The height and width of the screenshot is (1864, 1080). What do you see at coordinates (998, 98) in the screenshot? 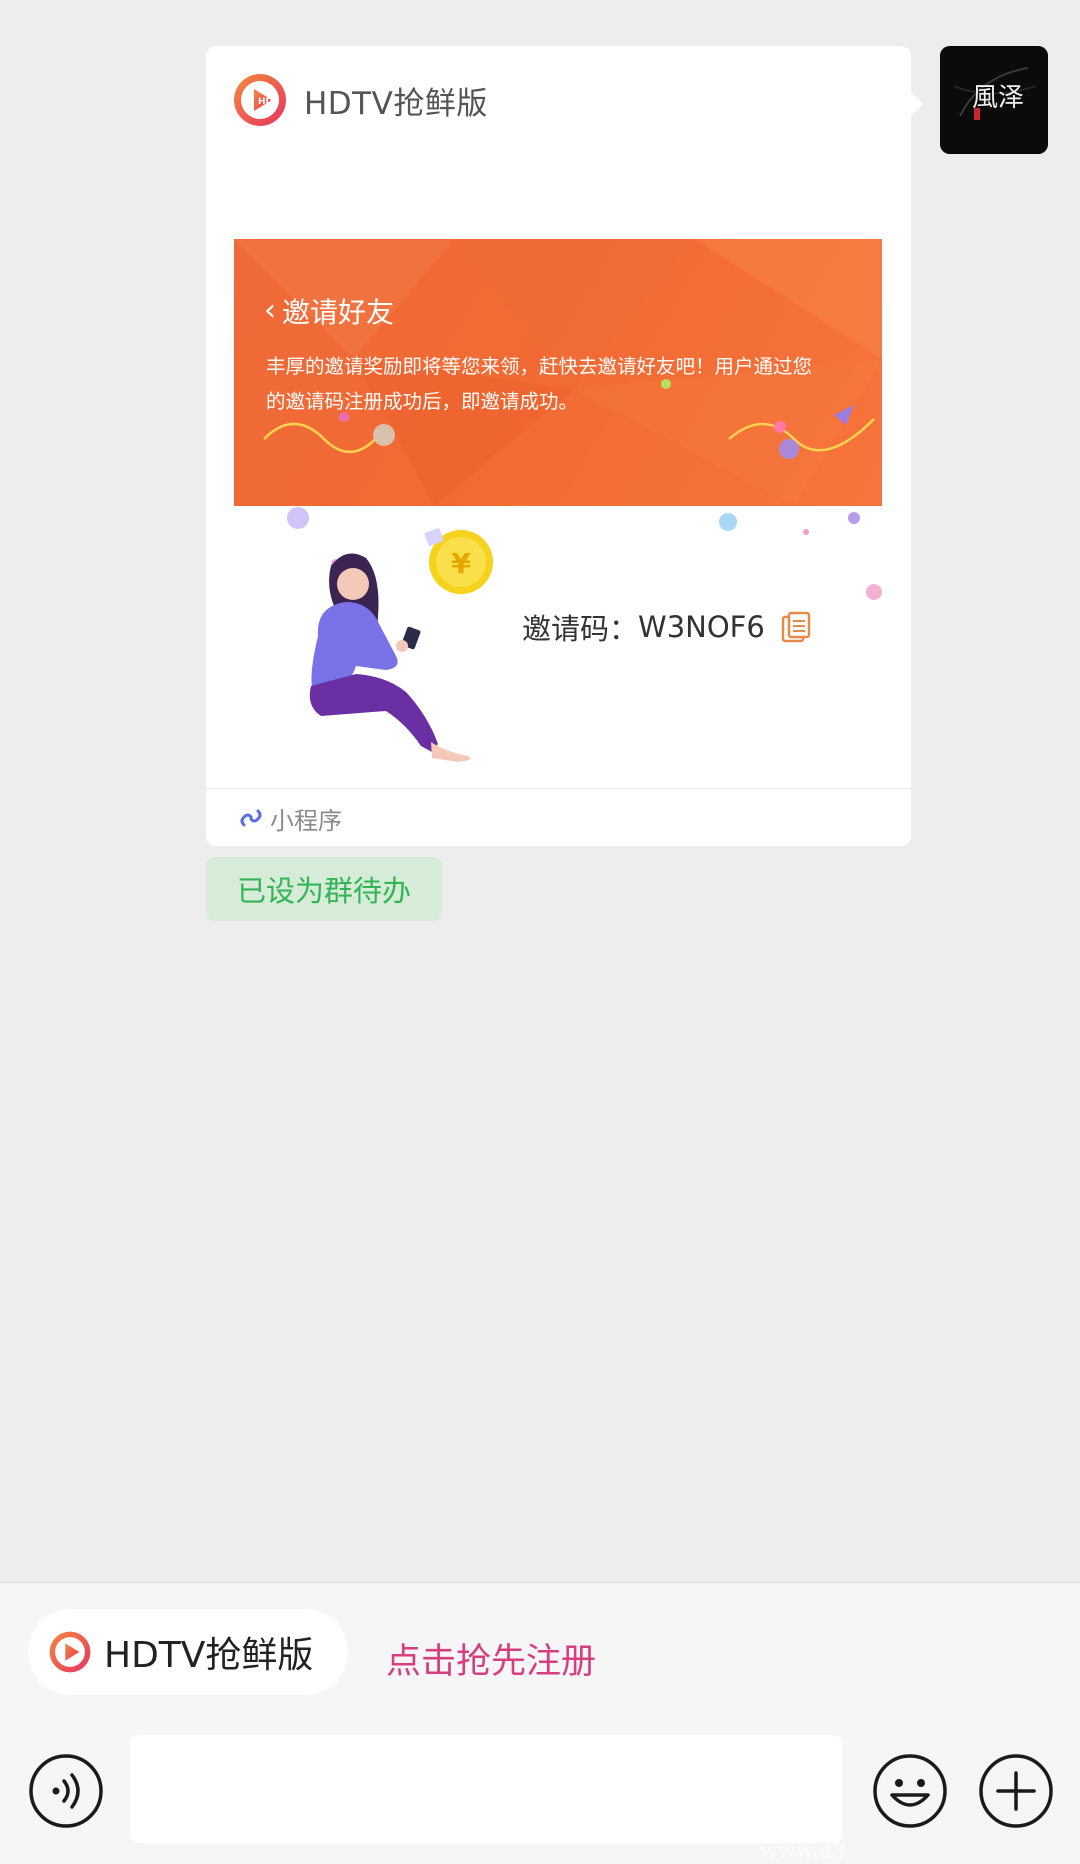
I see `avatar-text: 風泽` at bounding box center [998, 98].